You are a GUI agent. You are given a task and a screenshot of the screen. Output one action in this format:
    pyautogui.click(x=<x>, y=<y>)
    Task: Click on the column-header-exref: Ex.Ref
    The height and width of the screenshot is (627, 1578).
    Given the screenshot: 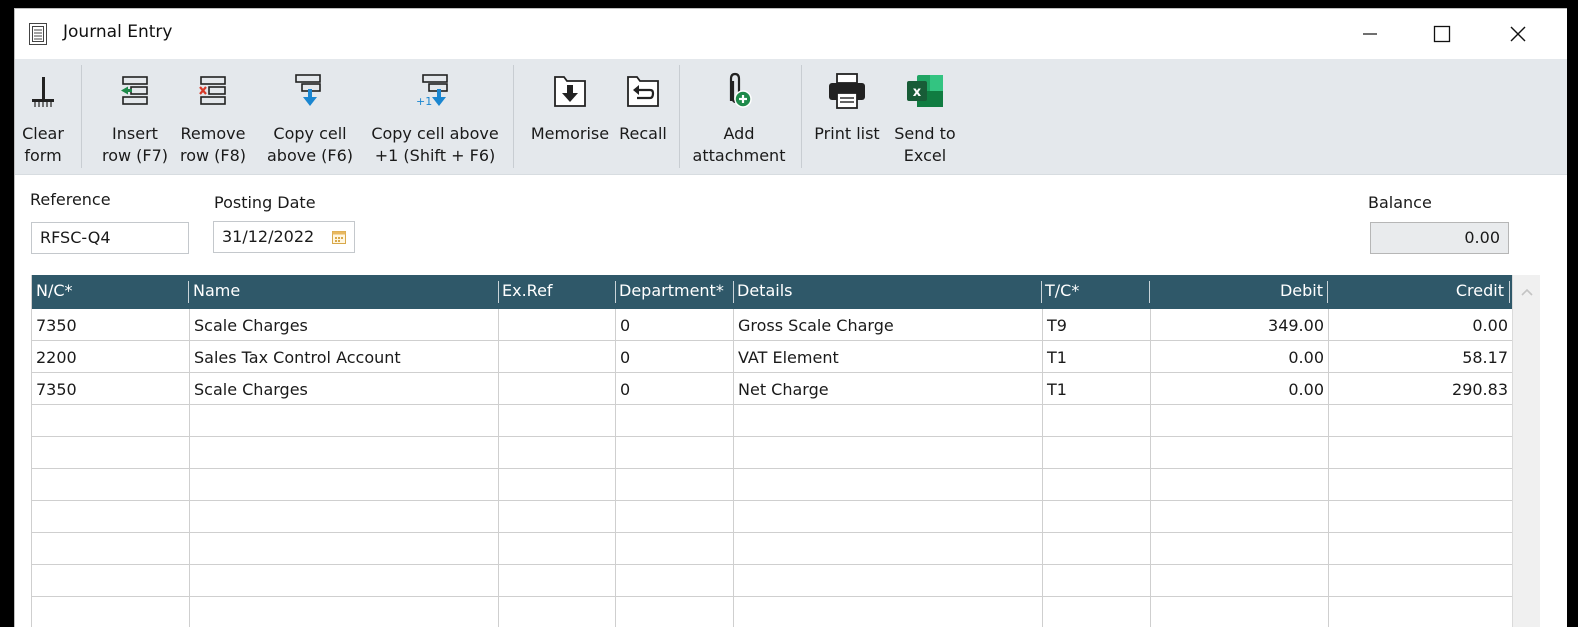 What is the action you would take?
    pyautogui.click(x=557, y=292)
    